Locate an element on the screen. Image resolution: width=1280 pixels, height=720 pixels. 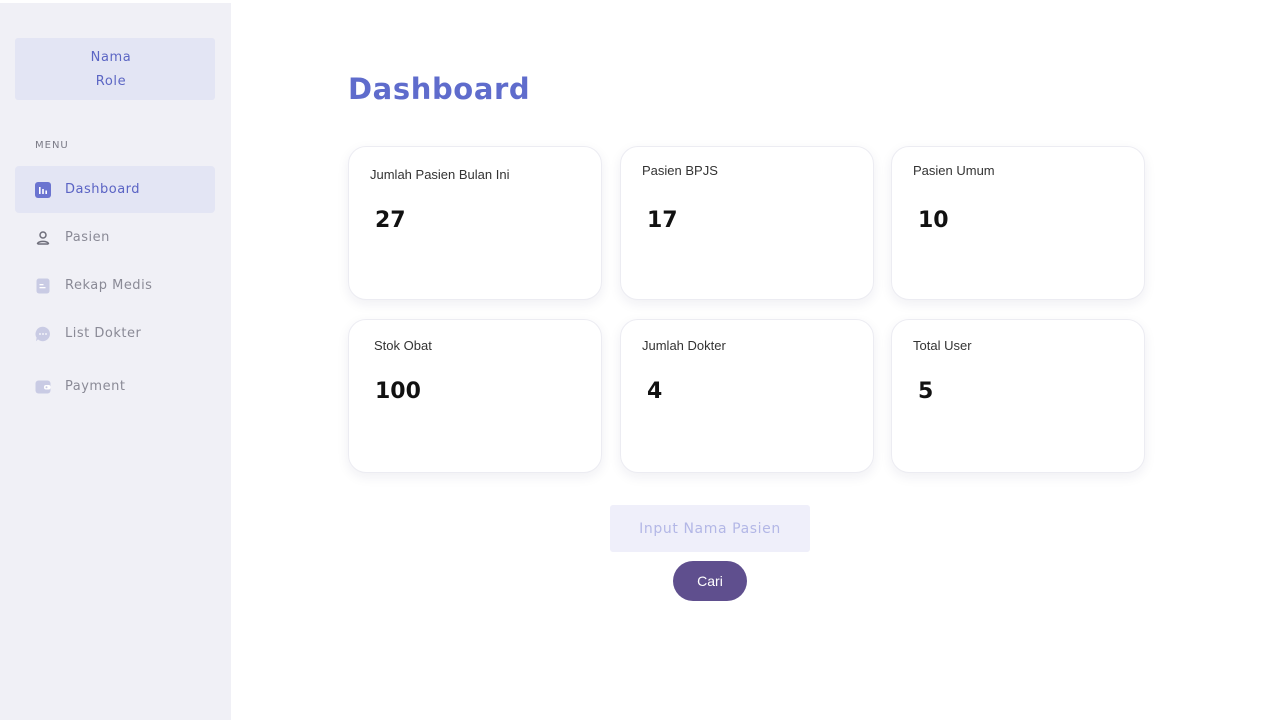
sidebar-item-rekap-medis: Rekap Medis is located at coordinates (115, 285).